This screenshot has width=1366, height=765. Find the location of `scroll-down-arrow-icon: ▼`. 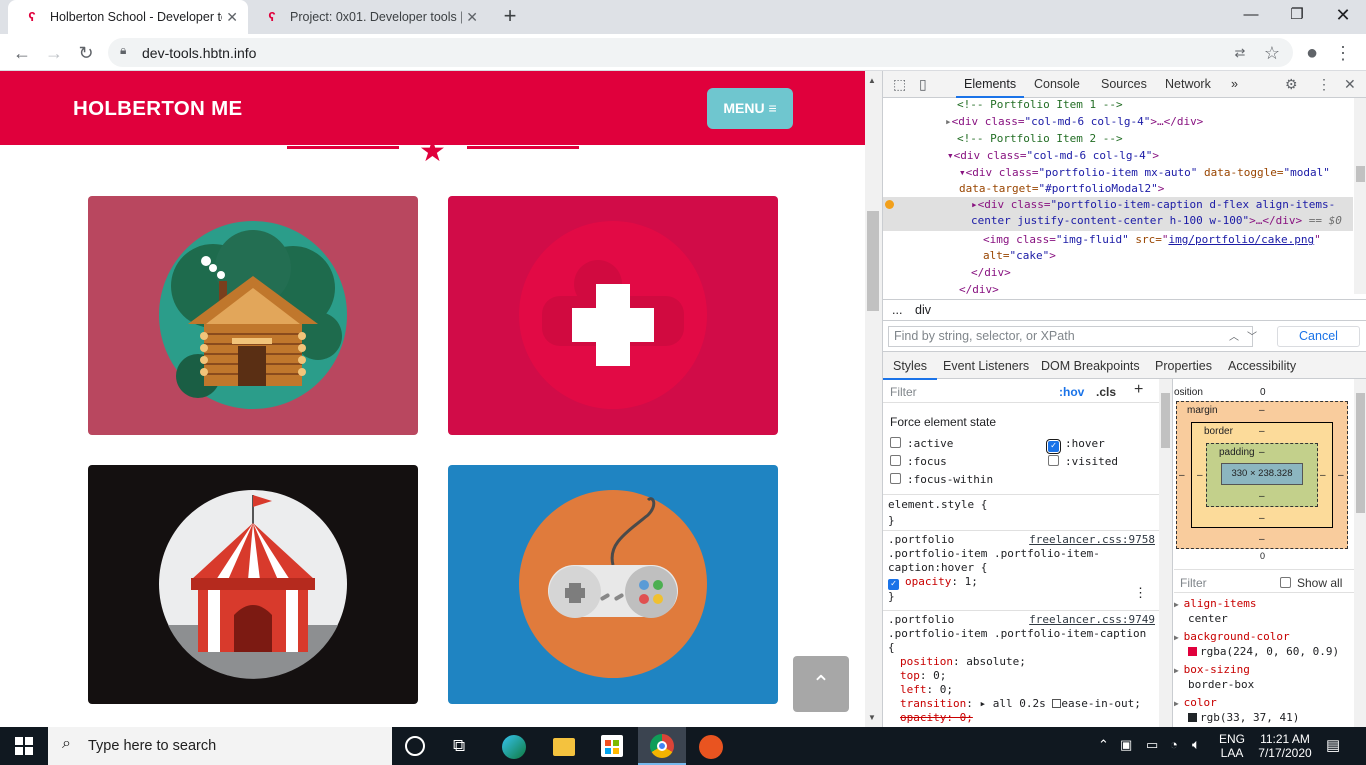

scroll-down-arrow-icon: ▼ is located at coordinates (872, 717).